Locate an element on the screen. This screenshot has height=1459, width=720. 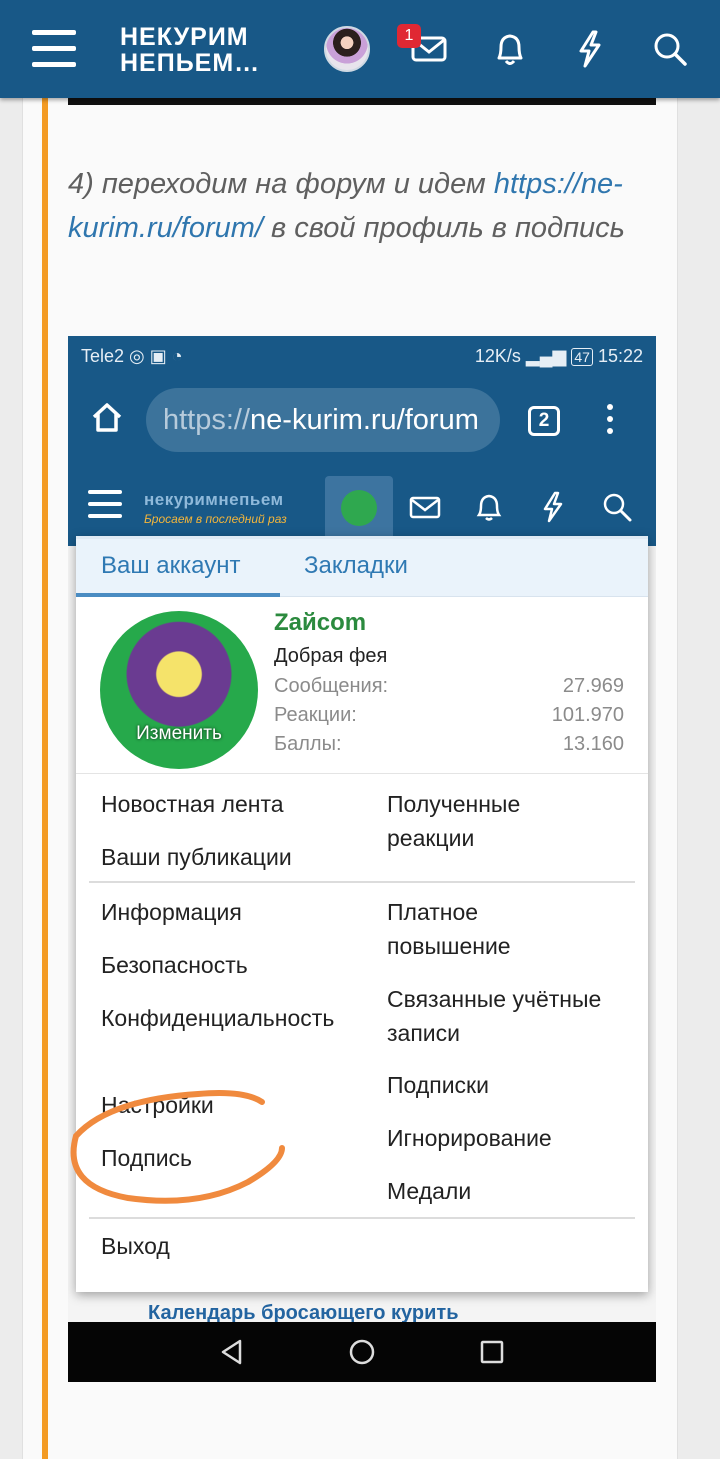
status-icons: ◎ ▣ ◔ is located at coordinates (156, 356).